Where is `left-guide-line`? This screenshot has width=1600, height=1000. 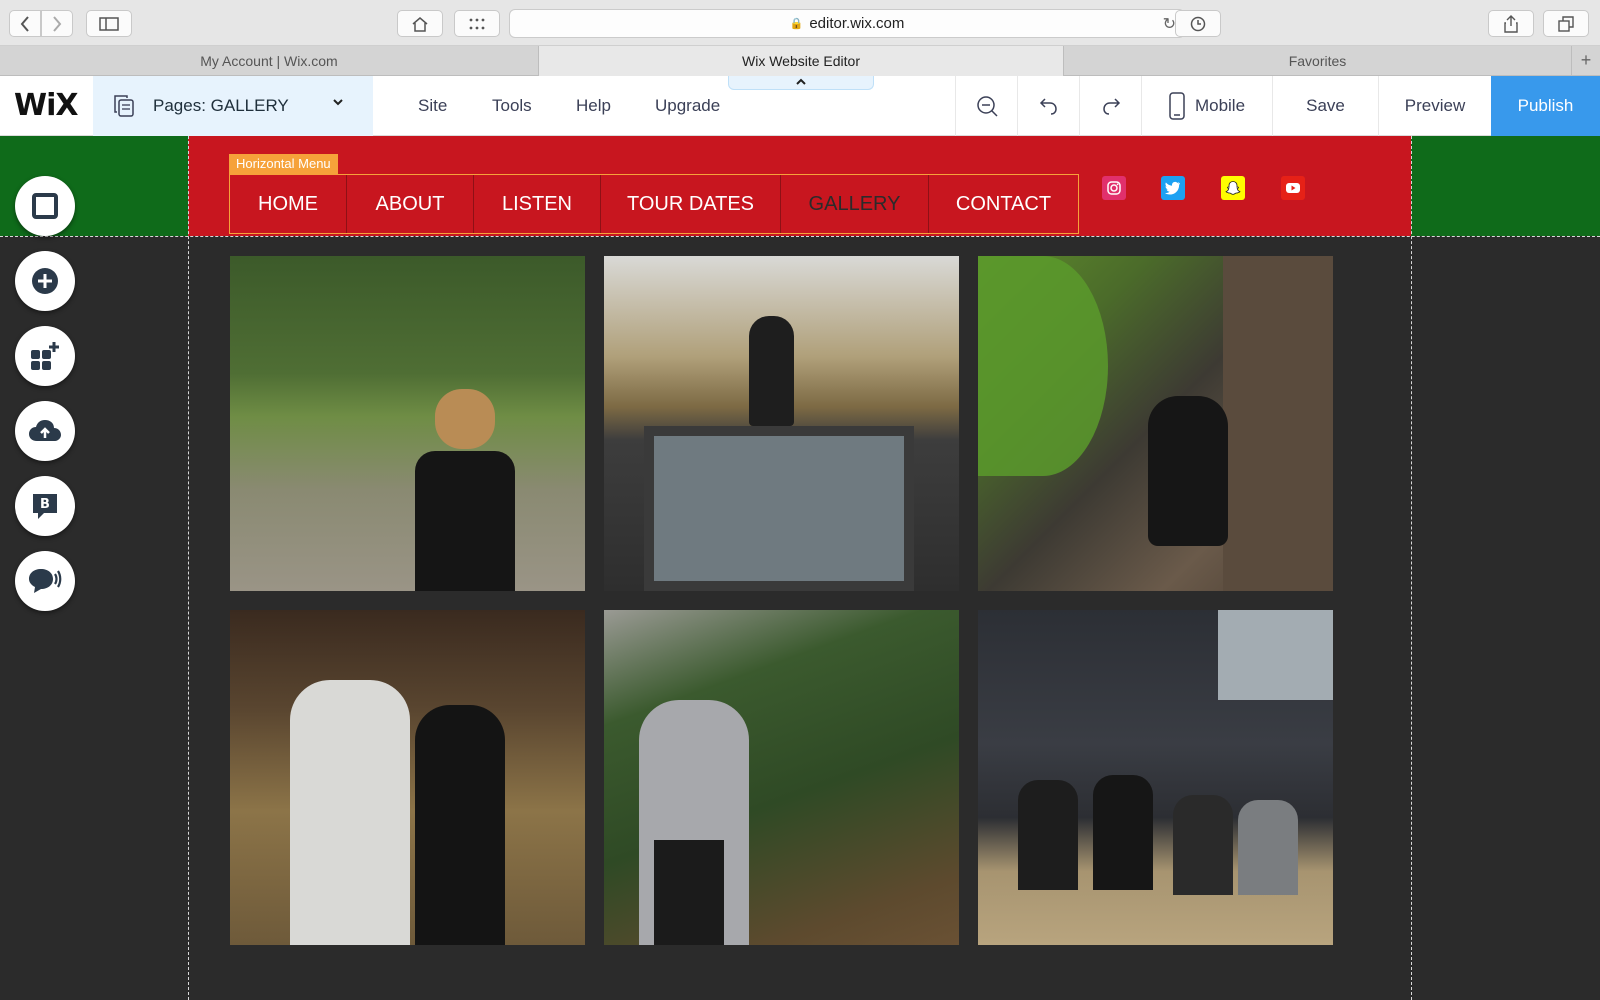
left-guide-line is located at coordinates (188, 568).